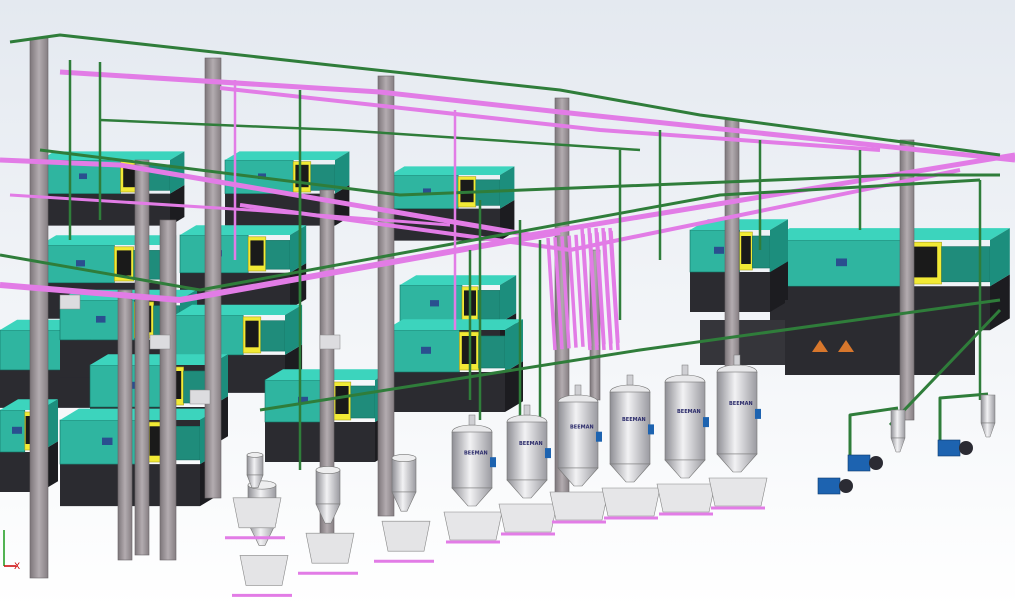 This screenshot has width=1015, height=608. What do you see at coordinates (445, 392) in the screenshot?
I see `machine-base` at bounding box center [445, 392].